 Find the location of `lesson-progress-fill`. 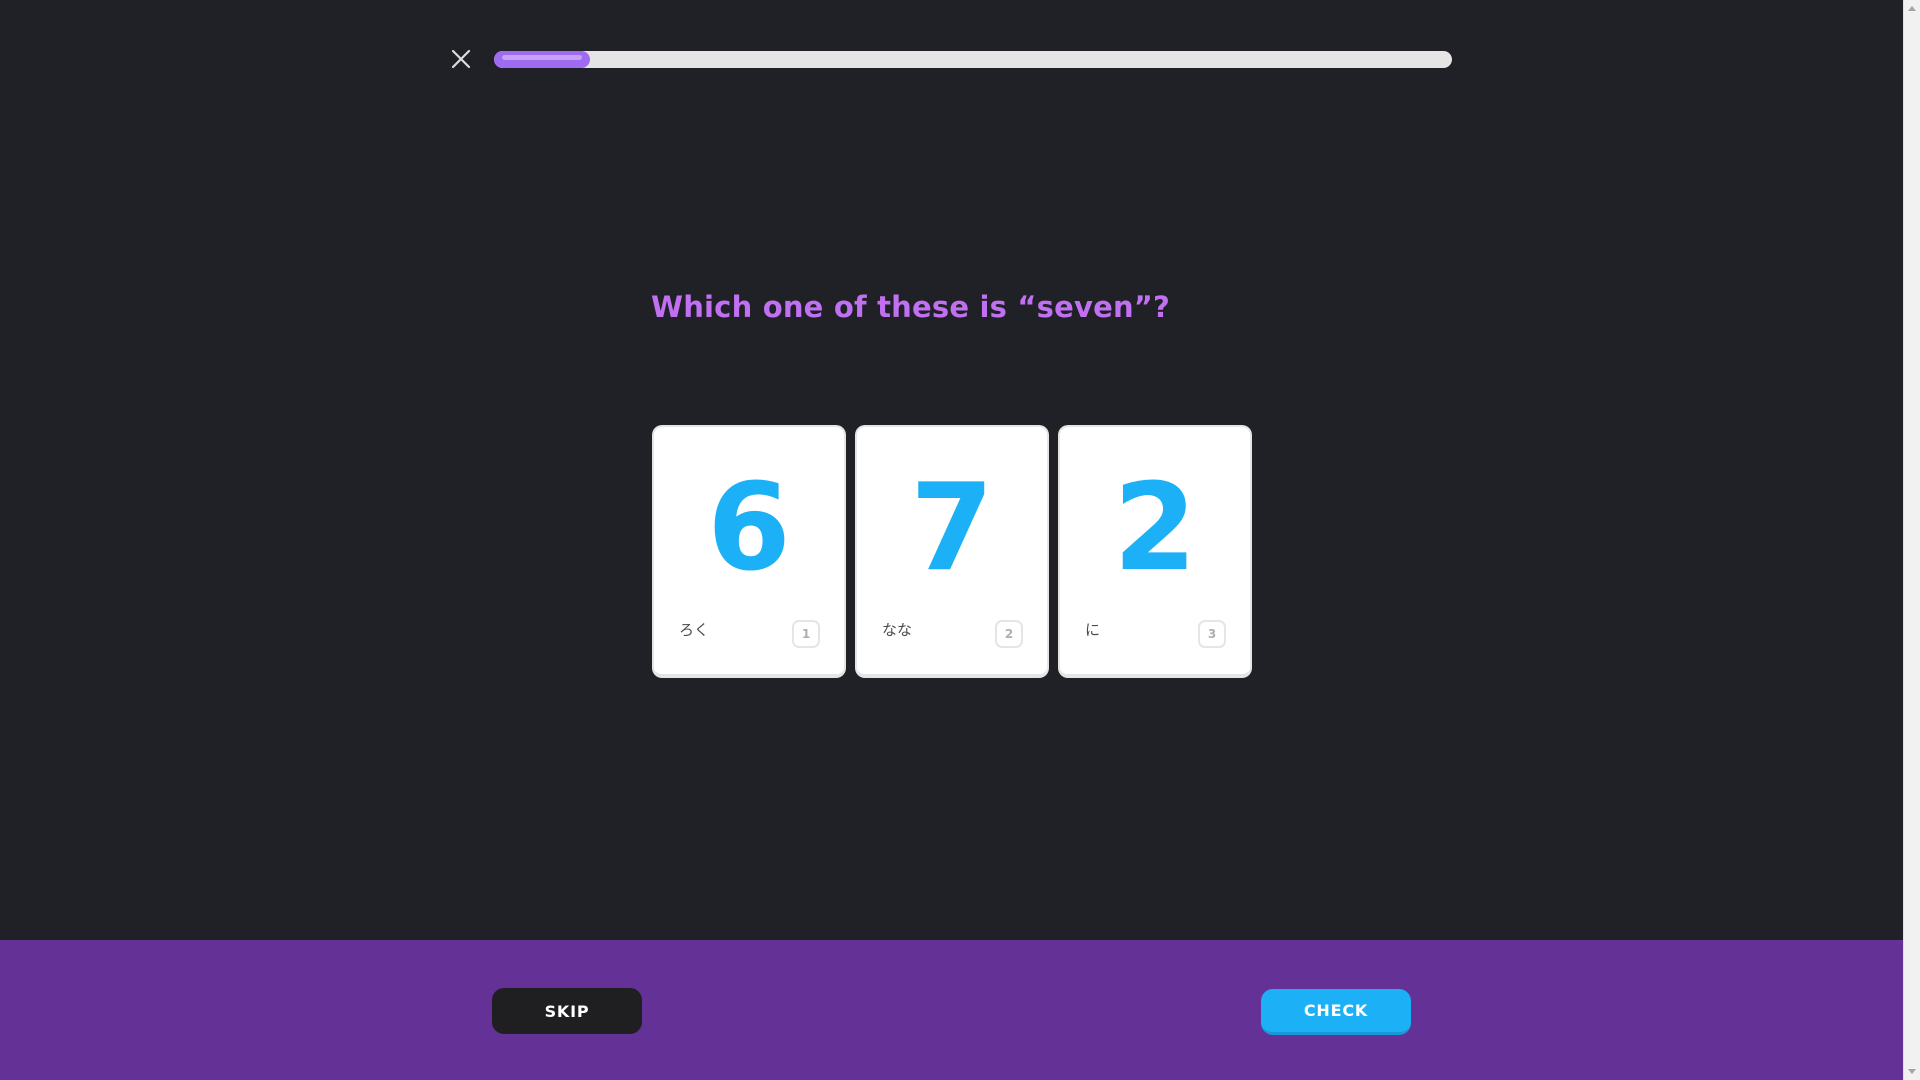

lesson-progress-fill is located at coordinates (542, 59).